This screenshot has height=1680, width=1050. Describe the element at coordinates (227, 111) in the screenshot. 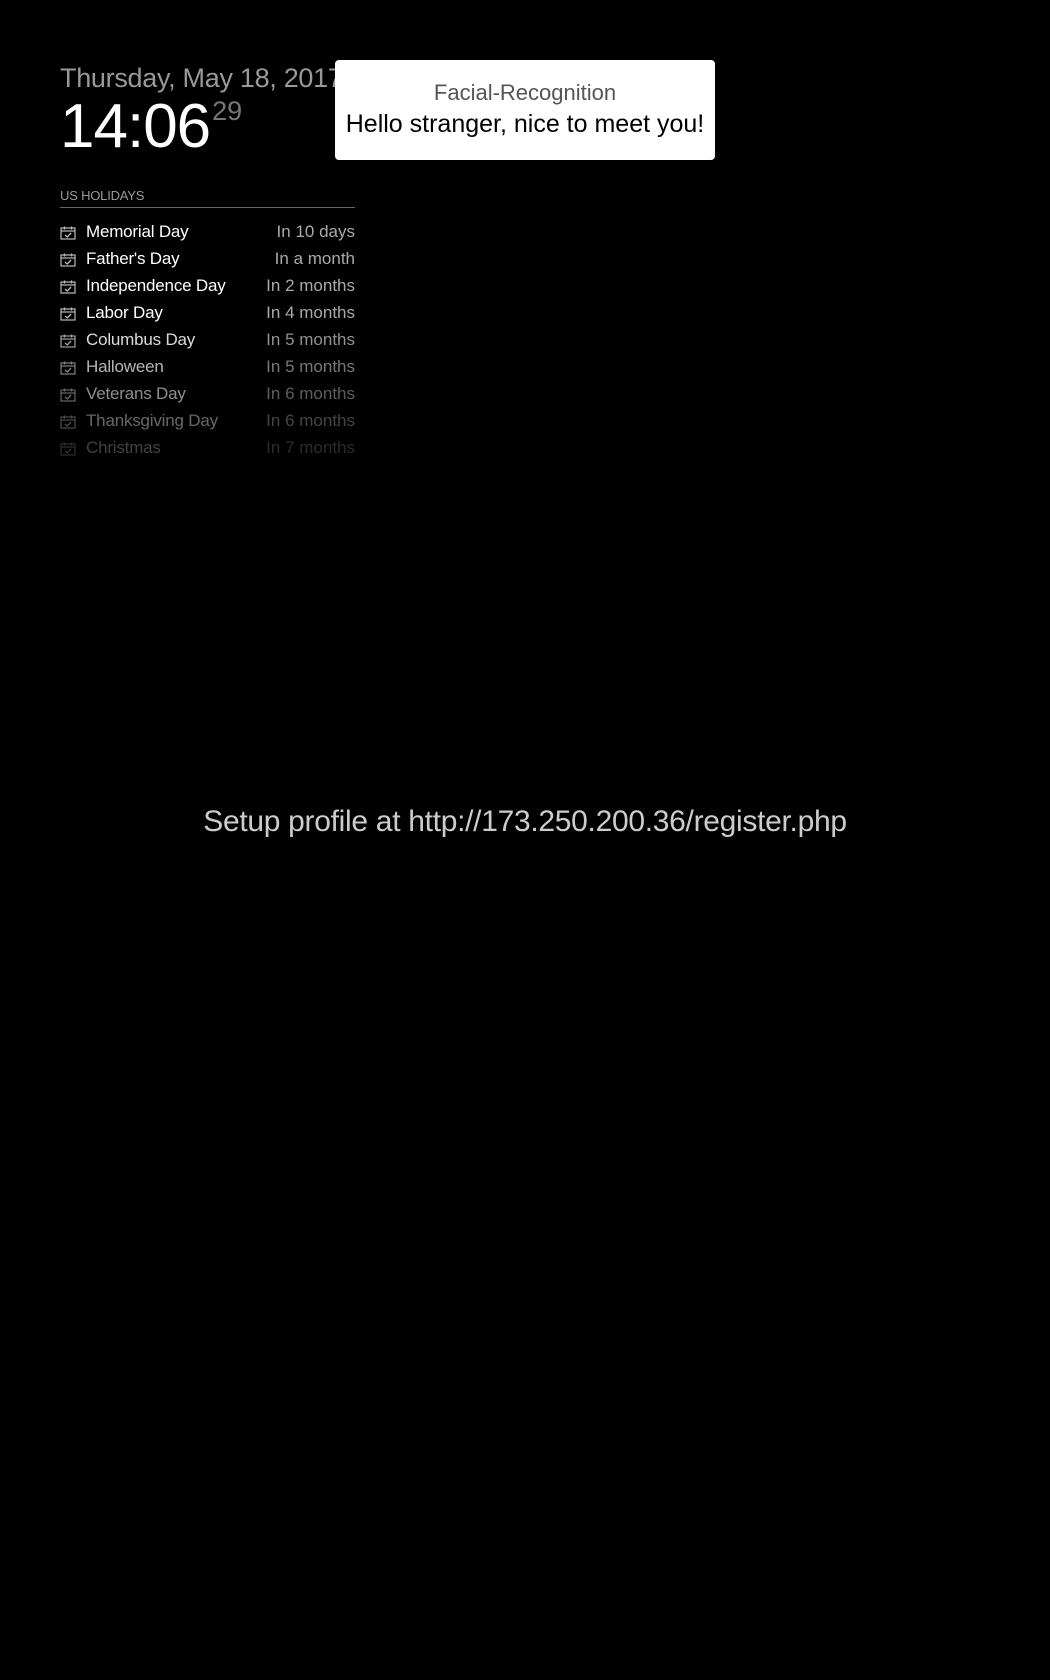

I see `clock-seconds: 29` at that location.